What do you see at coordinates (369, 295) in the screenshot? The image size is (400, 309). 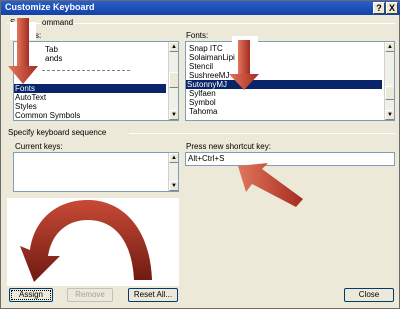 I see `close-button: Close` at bounding box center [369, 295].